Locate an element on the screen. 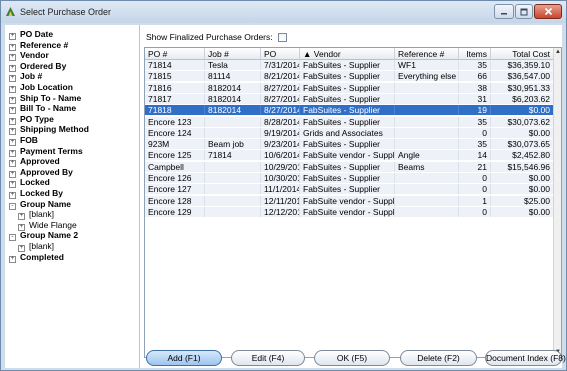  tree-item: + Bill To - Name is located at coordinates (43, 109).